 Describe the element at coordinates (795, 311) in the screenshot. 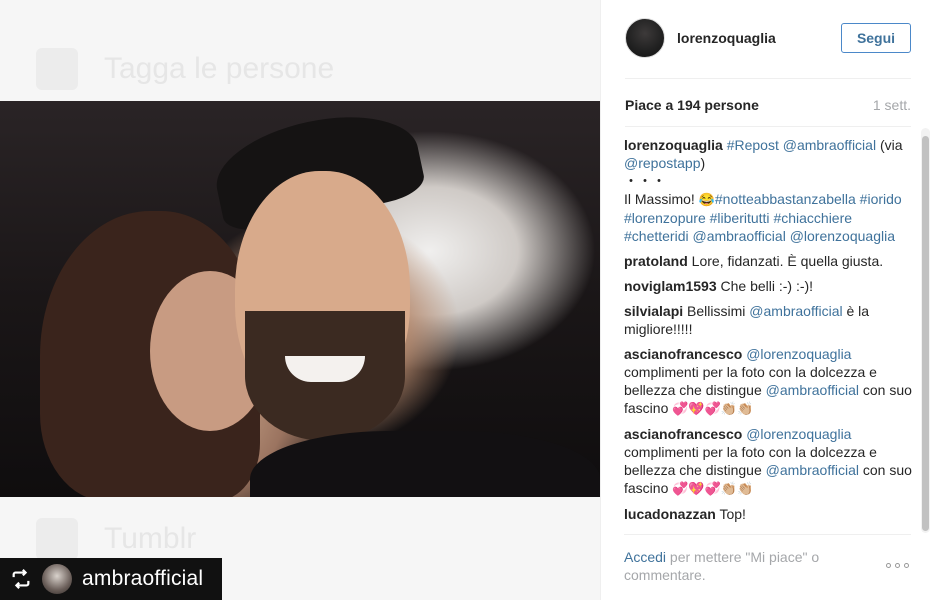

I see `comment-mention: @ambraofficial` at that location.